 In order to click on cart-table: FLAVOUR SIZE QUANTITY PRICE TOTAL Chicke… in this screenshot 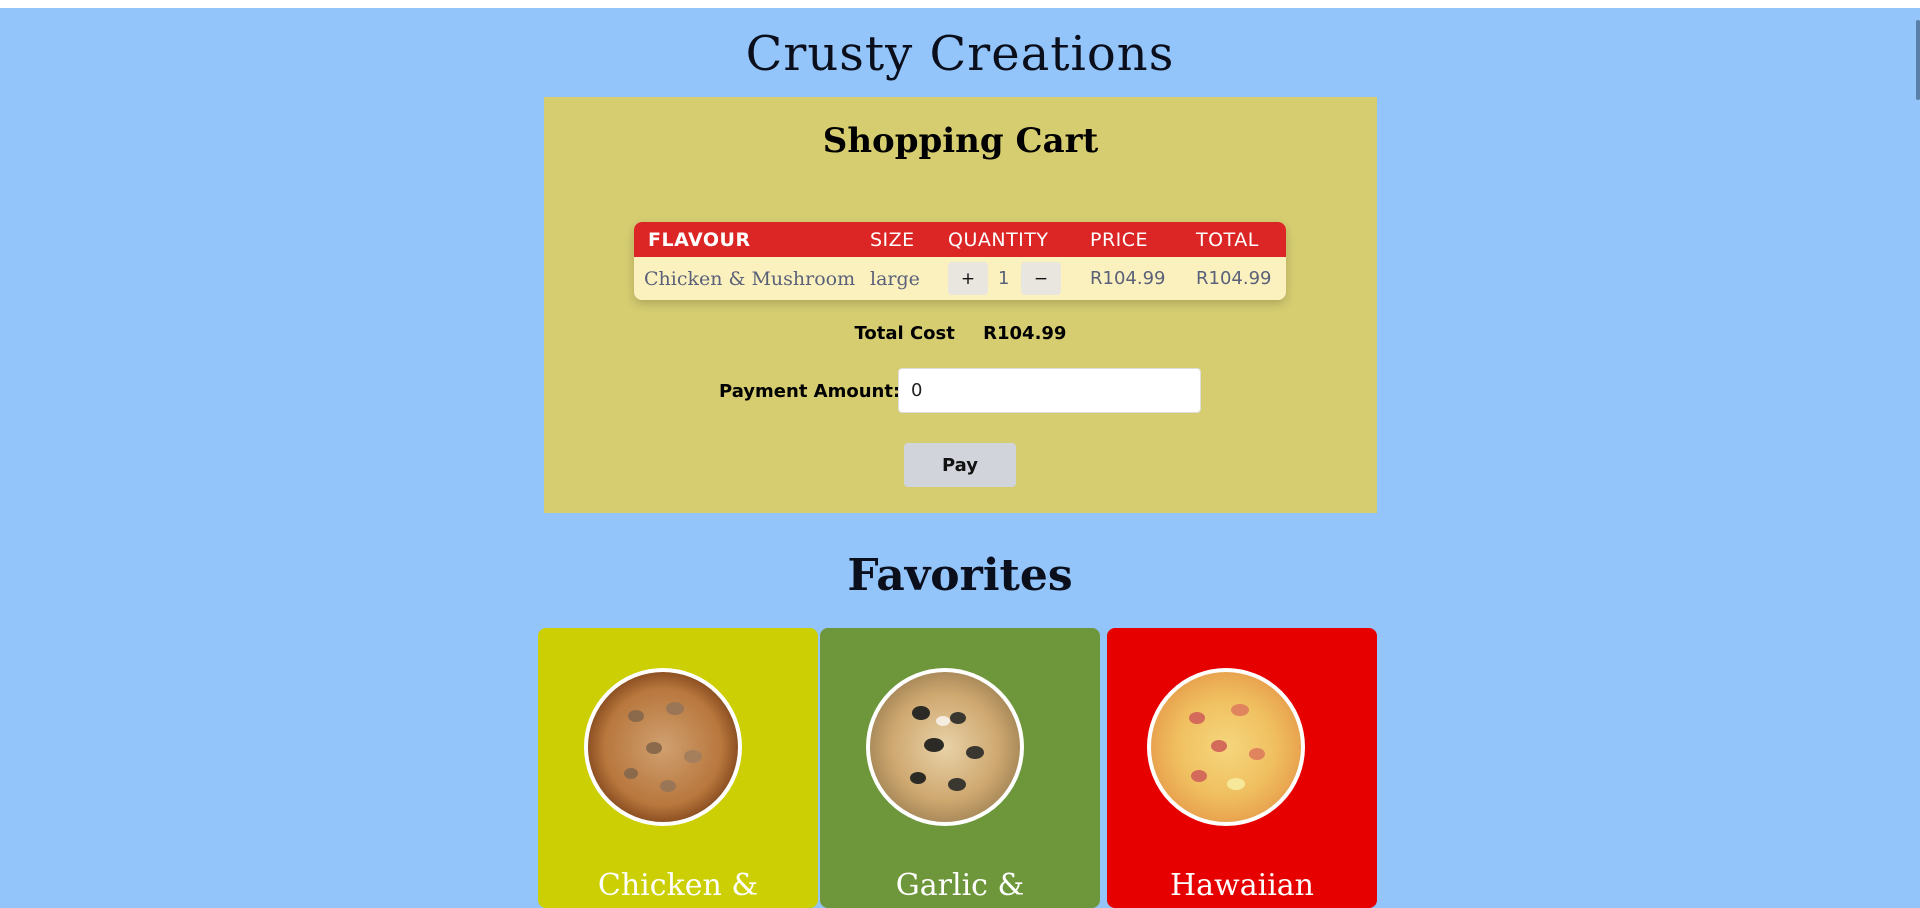, I will do `click(960, 261)`.